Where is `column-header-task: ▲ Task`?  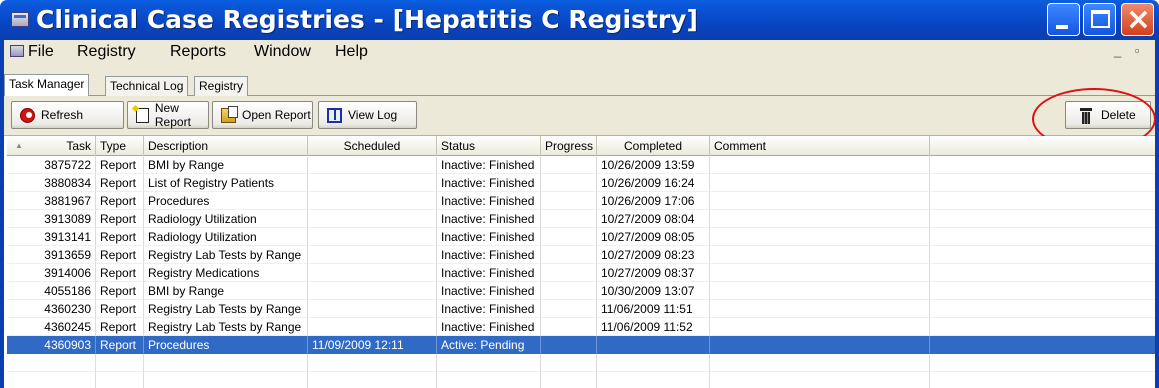
column-header-task: ▲ Task is located at coordinates (51, 146).